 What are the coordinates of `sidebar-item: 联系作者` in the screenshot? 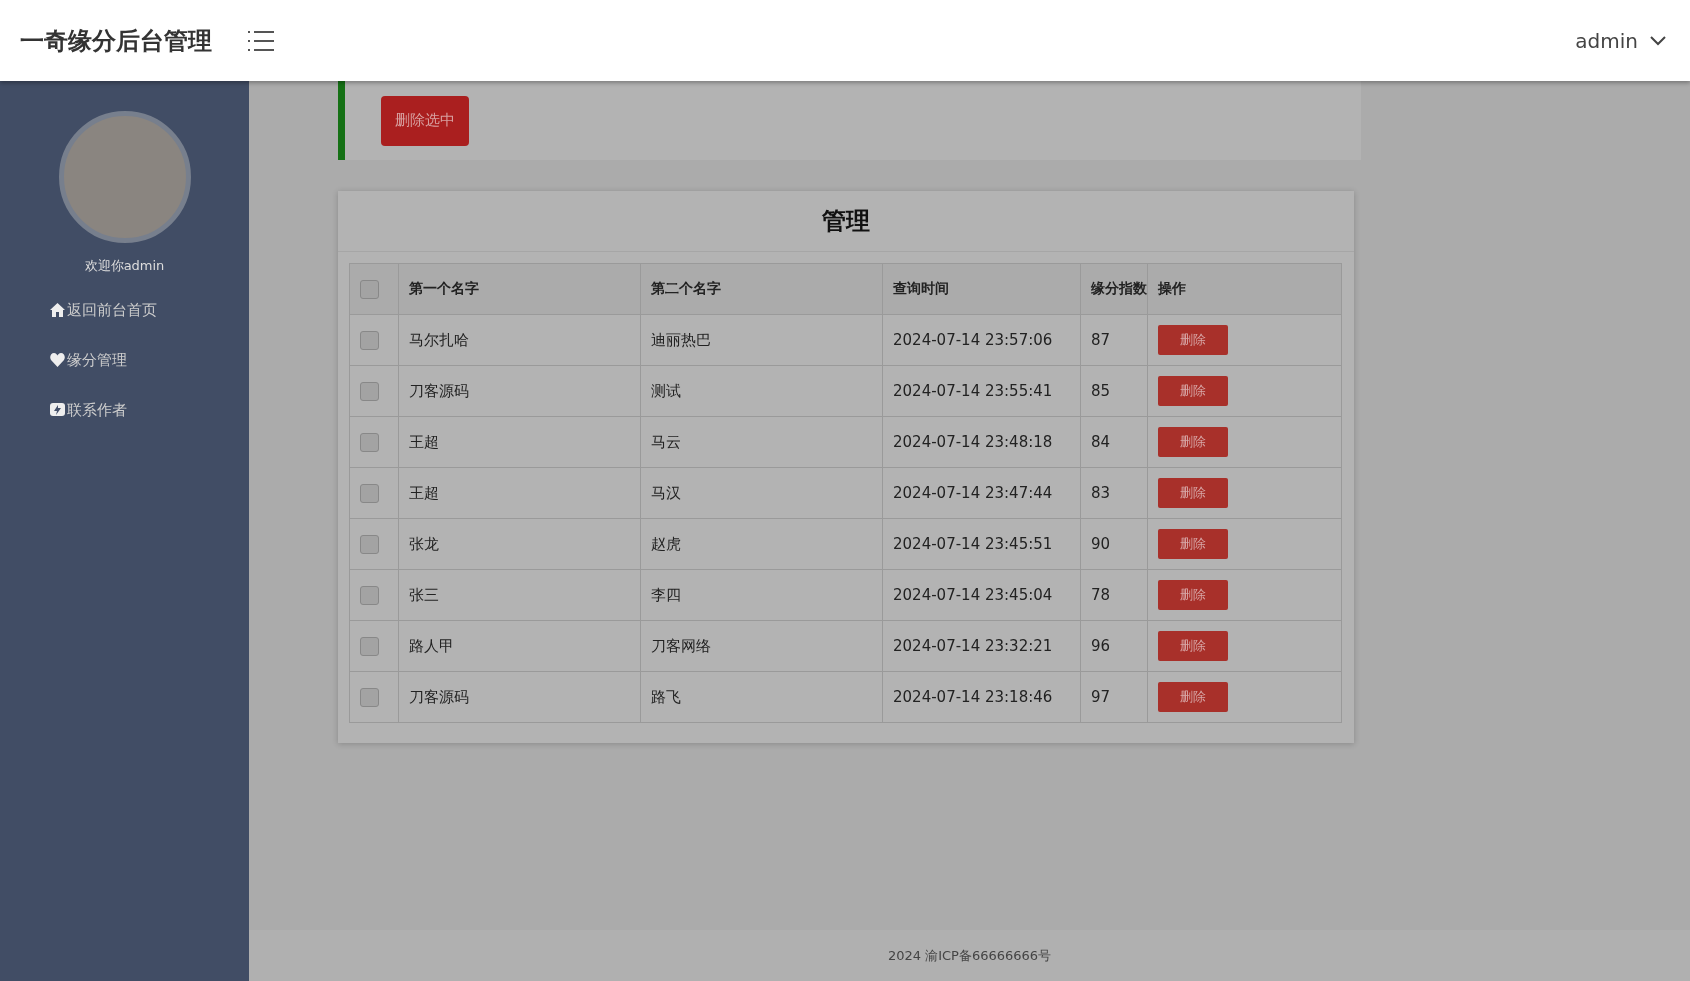 It's located at (88, 410).